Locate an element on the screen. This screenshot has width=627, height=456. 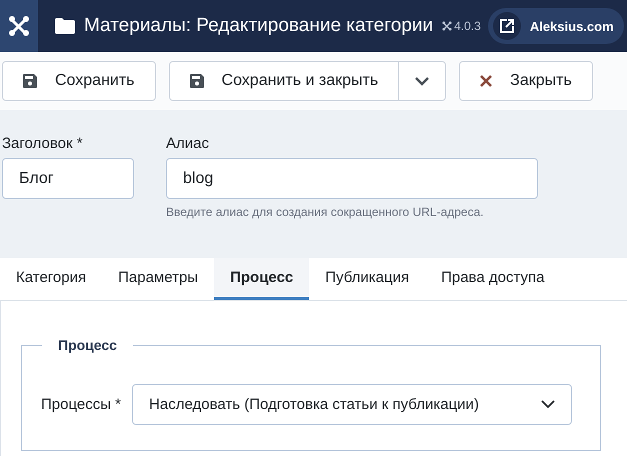
tab: Процесс is located at coordinates (262, 279).